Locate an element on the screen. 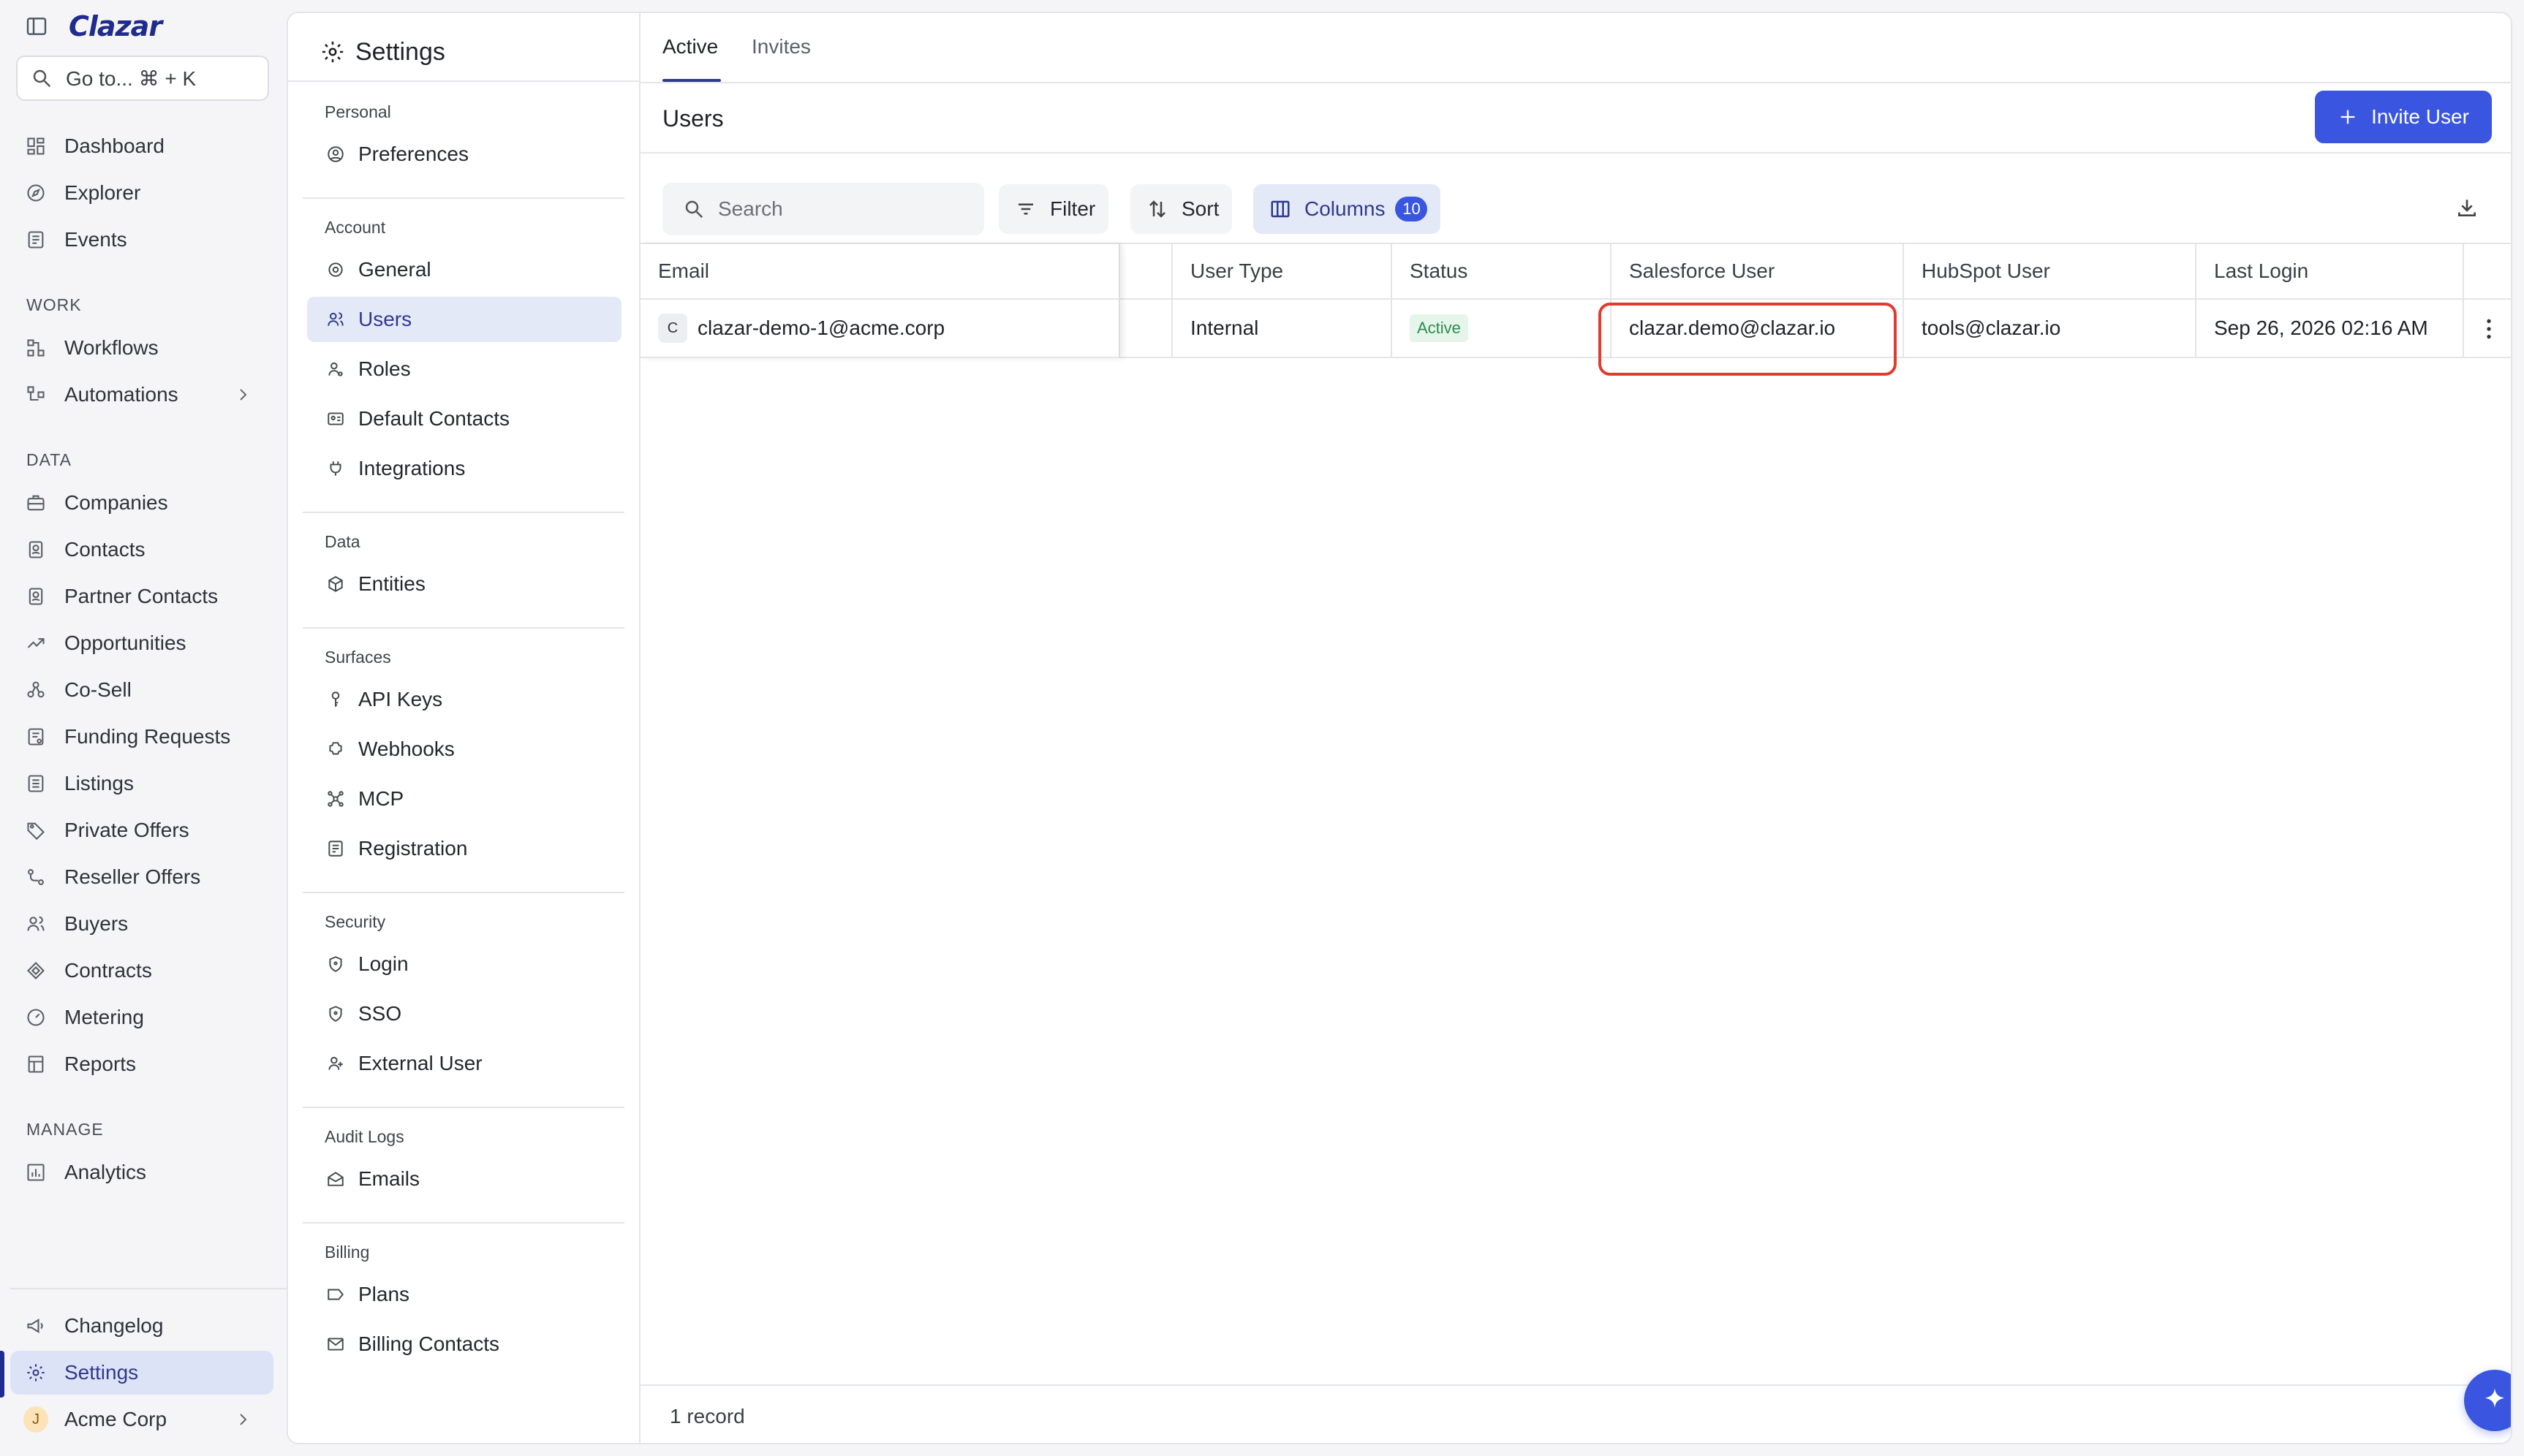  page-title: Users is located at coordinates (693, 118).